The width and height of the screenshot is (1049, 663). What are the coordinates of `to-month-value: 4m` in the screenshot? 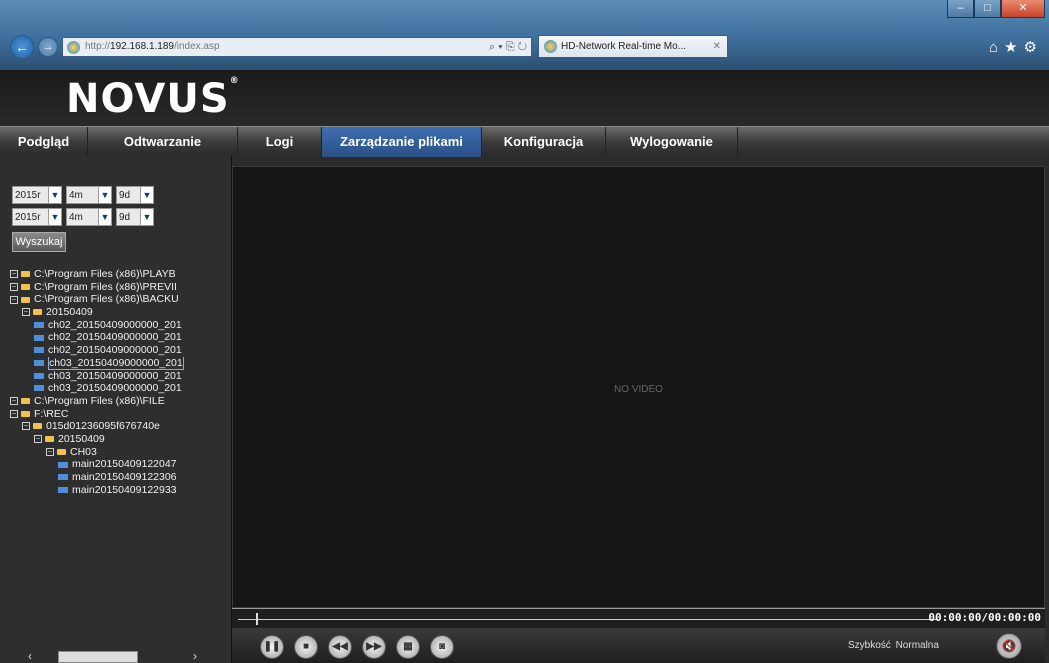 It's located at (76, 217).